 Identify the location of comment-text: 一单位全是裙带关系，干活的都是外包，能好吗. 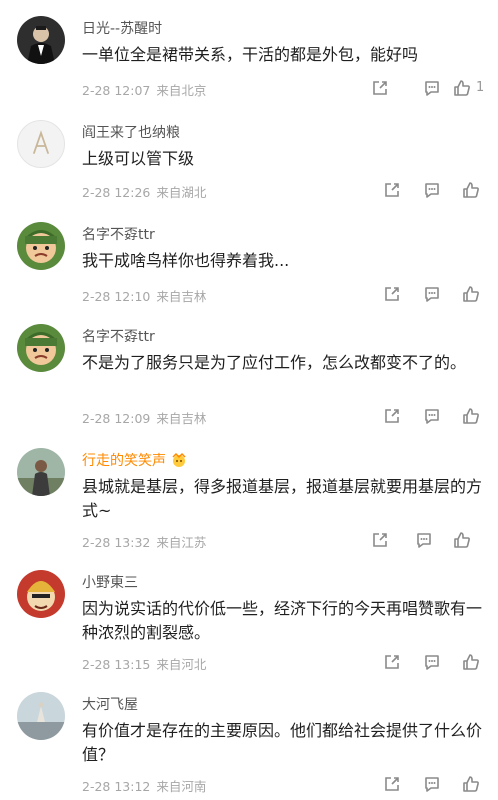
(250, 54).